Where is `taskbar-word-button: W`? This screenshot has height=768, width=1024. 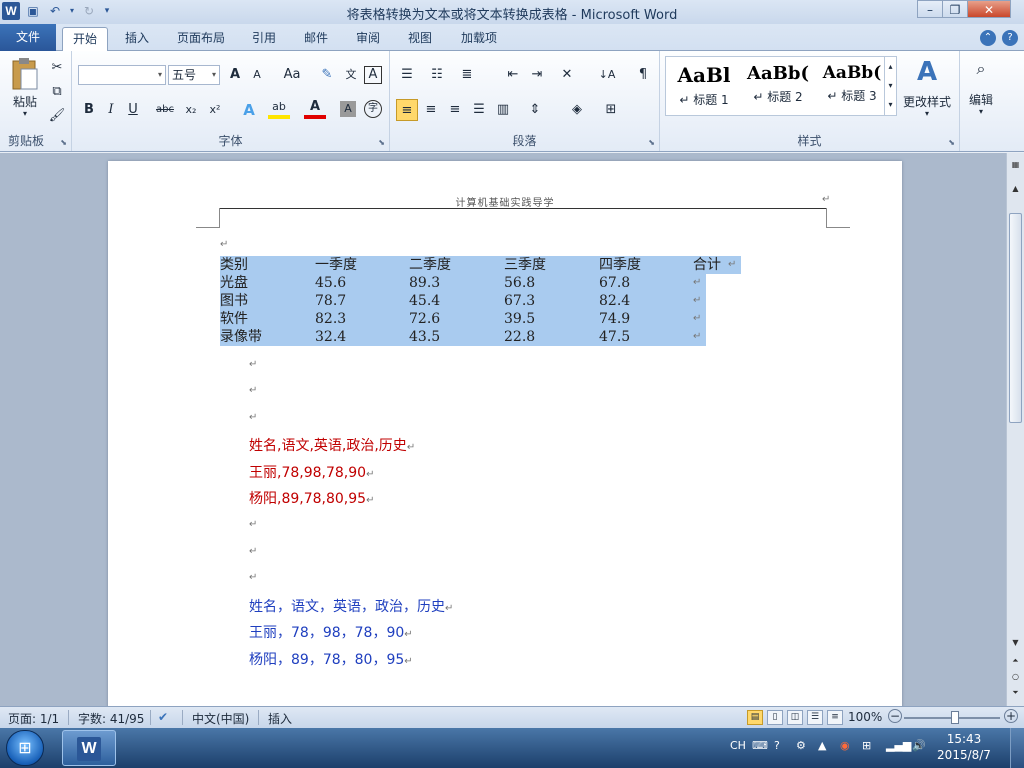 taskbar-word-button: W is located at coordinates (89, 748).